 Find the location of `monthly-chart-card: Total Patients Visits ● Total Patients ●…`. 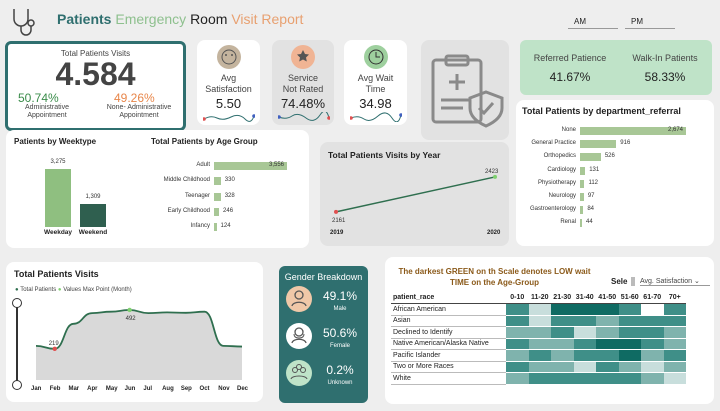

monthly-chart-card: Total Patients Visits ● Total Patients ●… is located at coordinates (134, 332).